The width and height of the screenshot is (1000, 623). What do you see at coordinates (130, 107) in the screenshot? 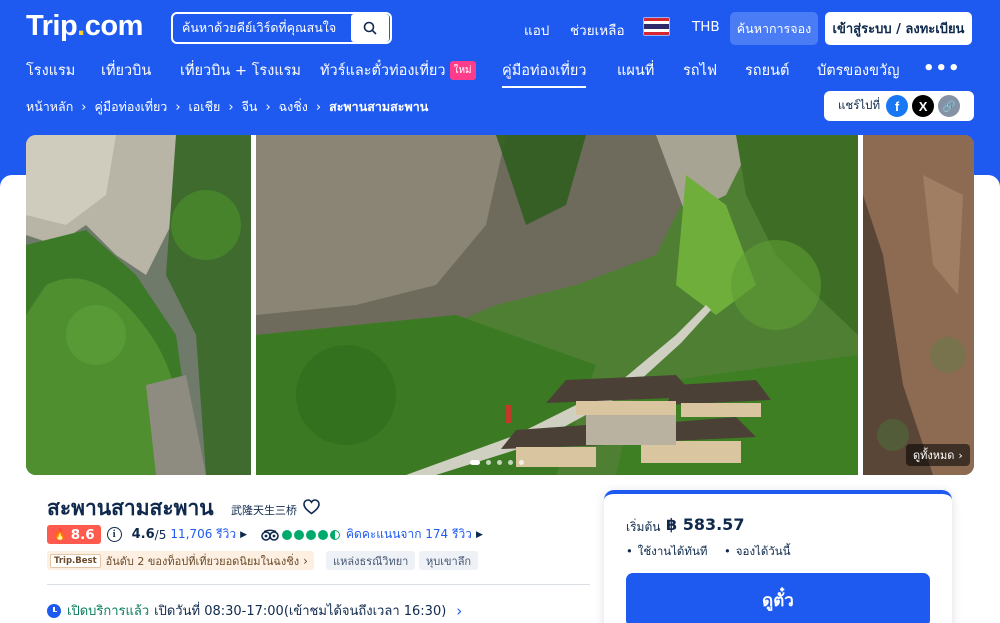
I see `breadcrumb-travel-guide: คู่มือท่องเที่ยว` at bounding box center [130, 107].